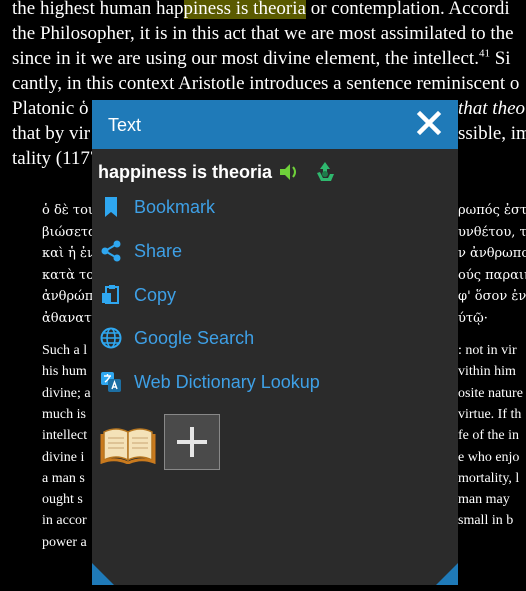 The width and height of the screenshot is (526, 591). I want to click on highlighted-text: piness is theoria, so click(244, 9).